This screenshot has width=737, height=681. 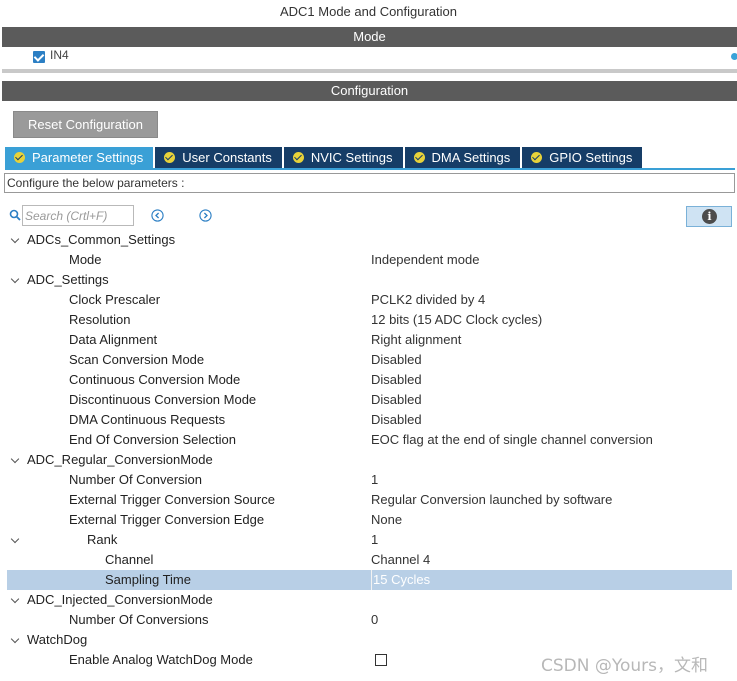 I want to click on rank-value: 1, so click(x=374, y=540).